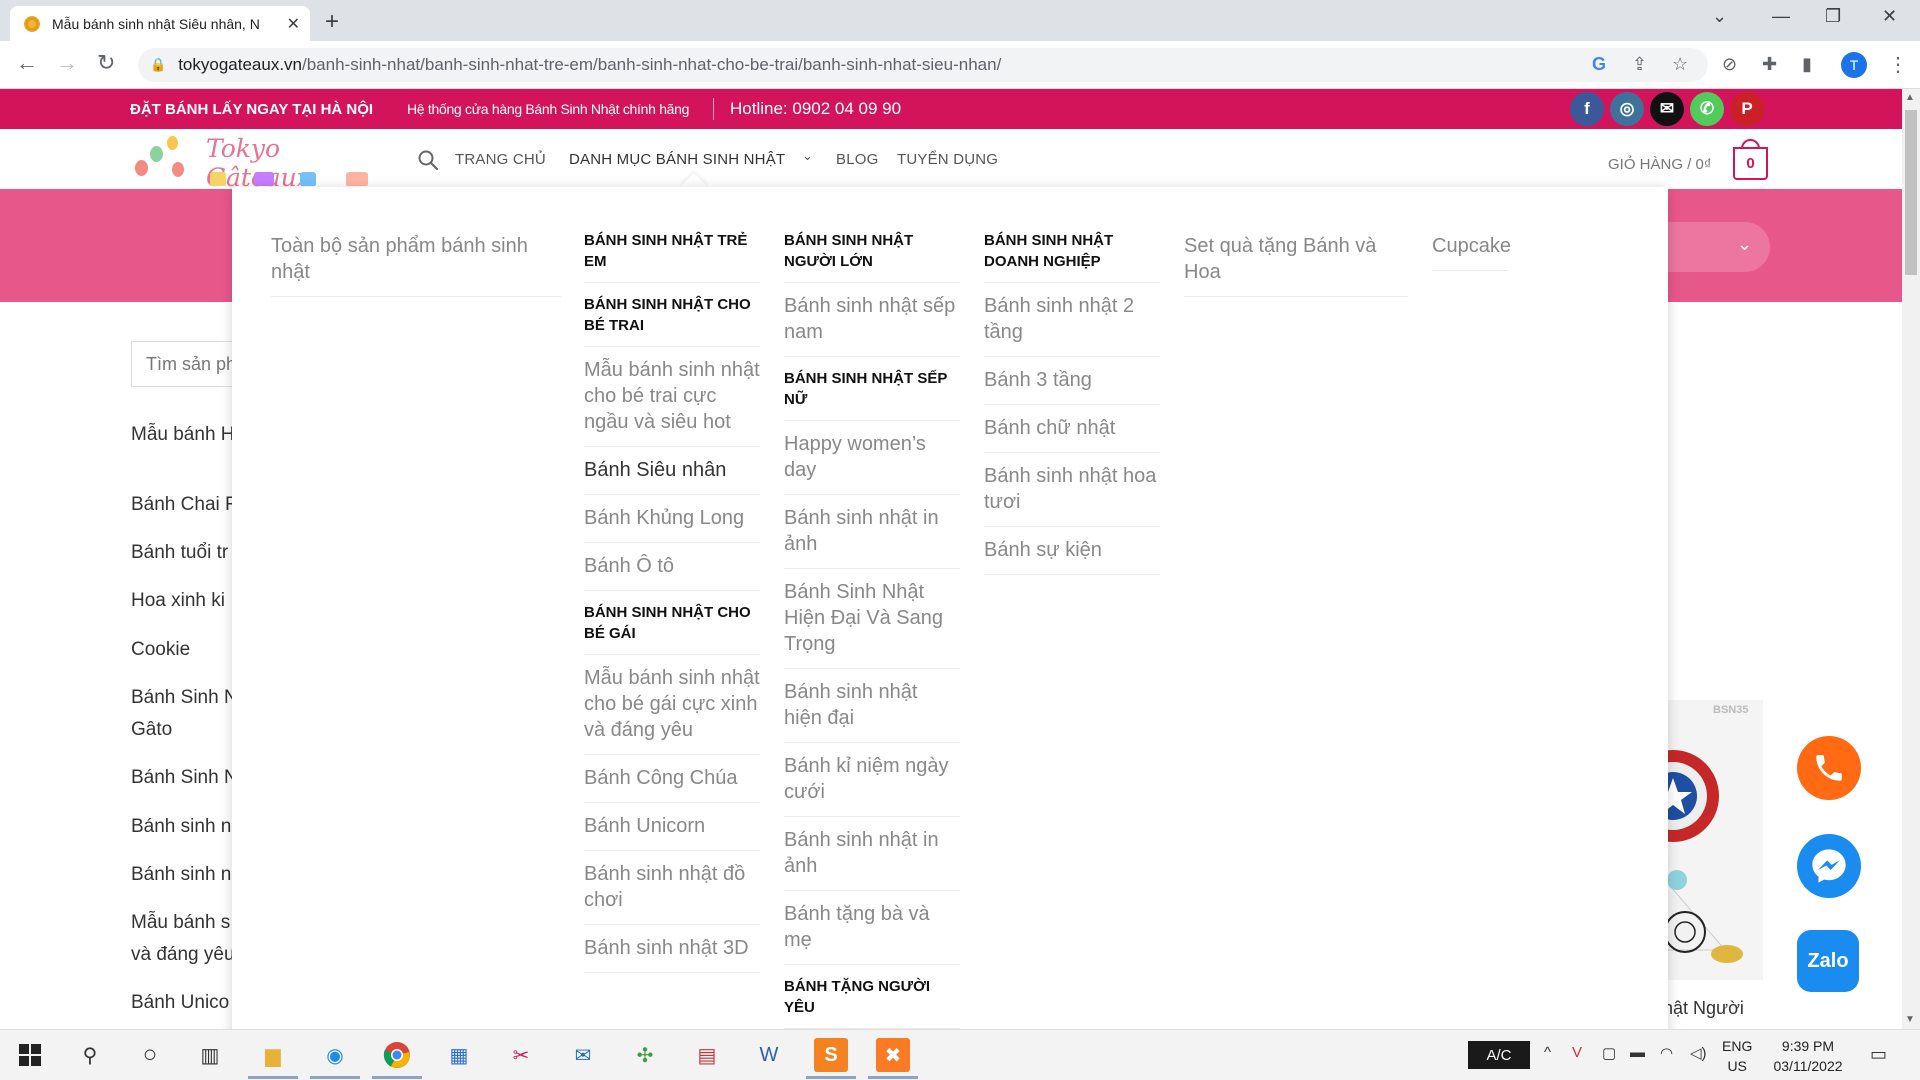 The height and width of the screenshot is (1080, 1920). Describe the element at coordinates (872, 706) in the screenshot. I see `mega-menu-item: Bánh sinh nhật hiện đại` at that location.